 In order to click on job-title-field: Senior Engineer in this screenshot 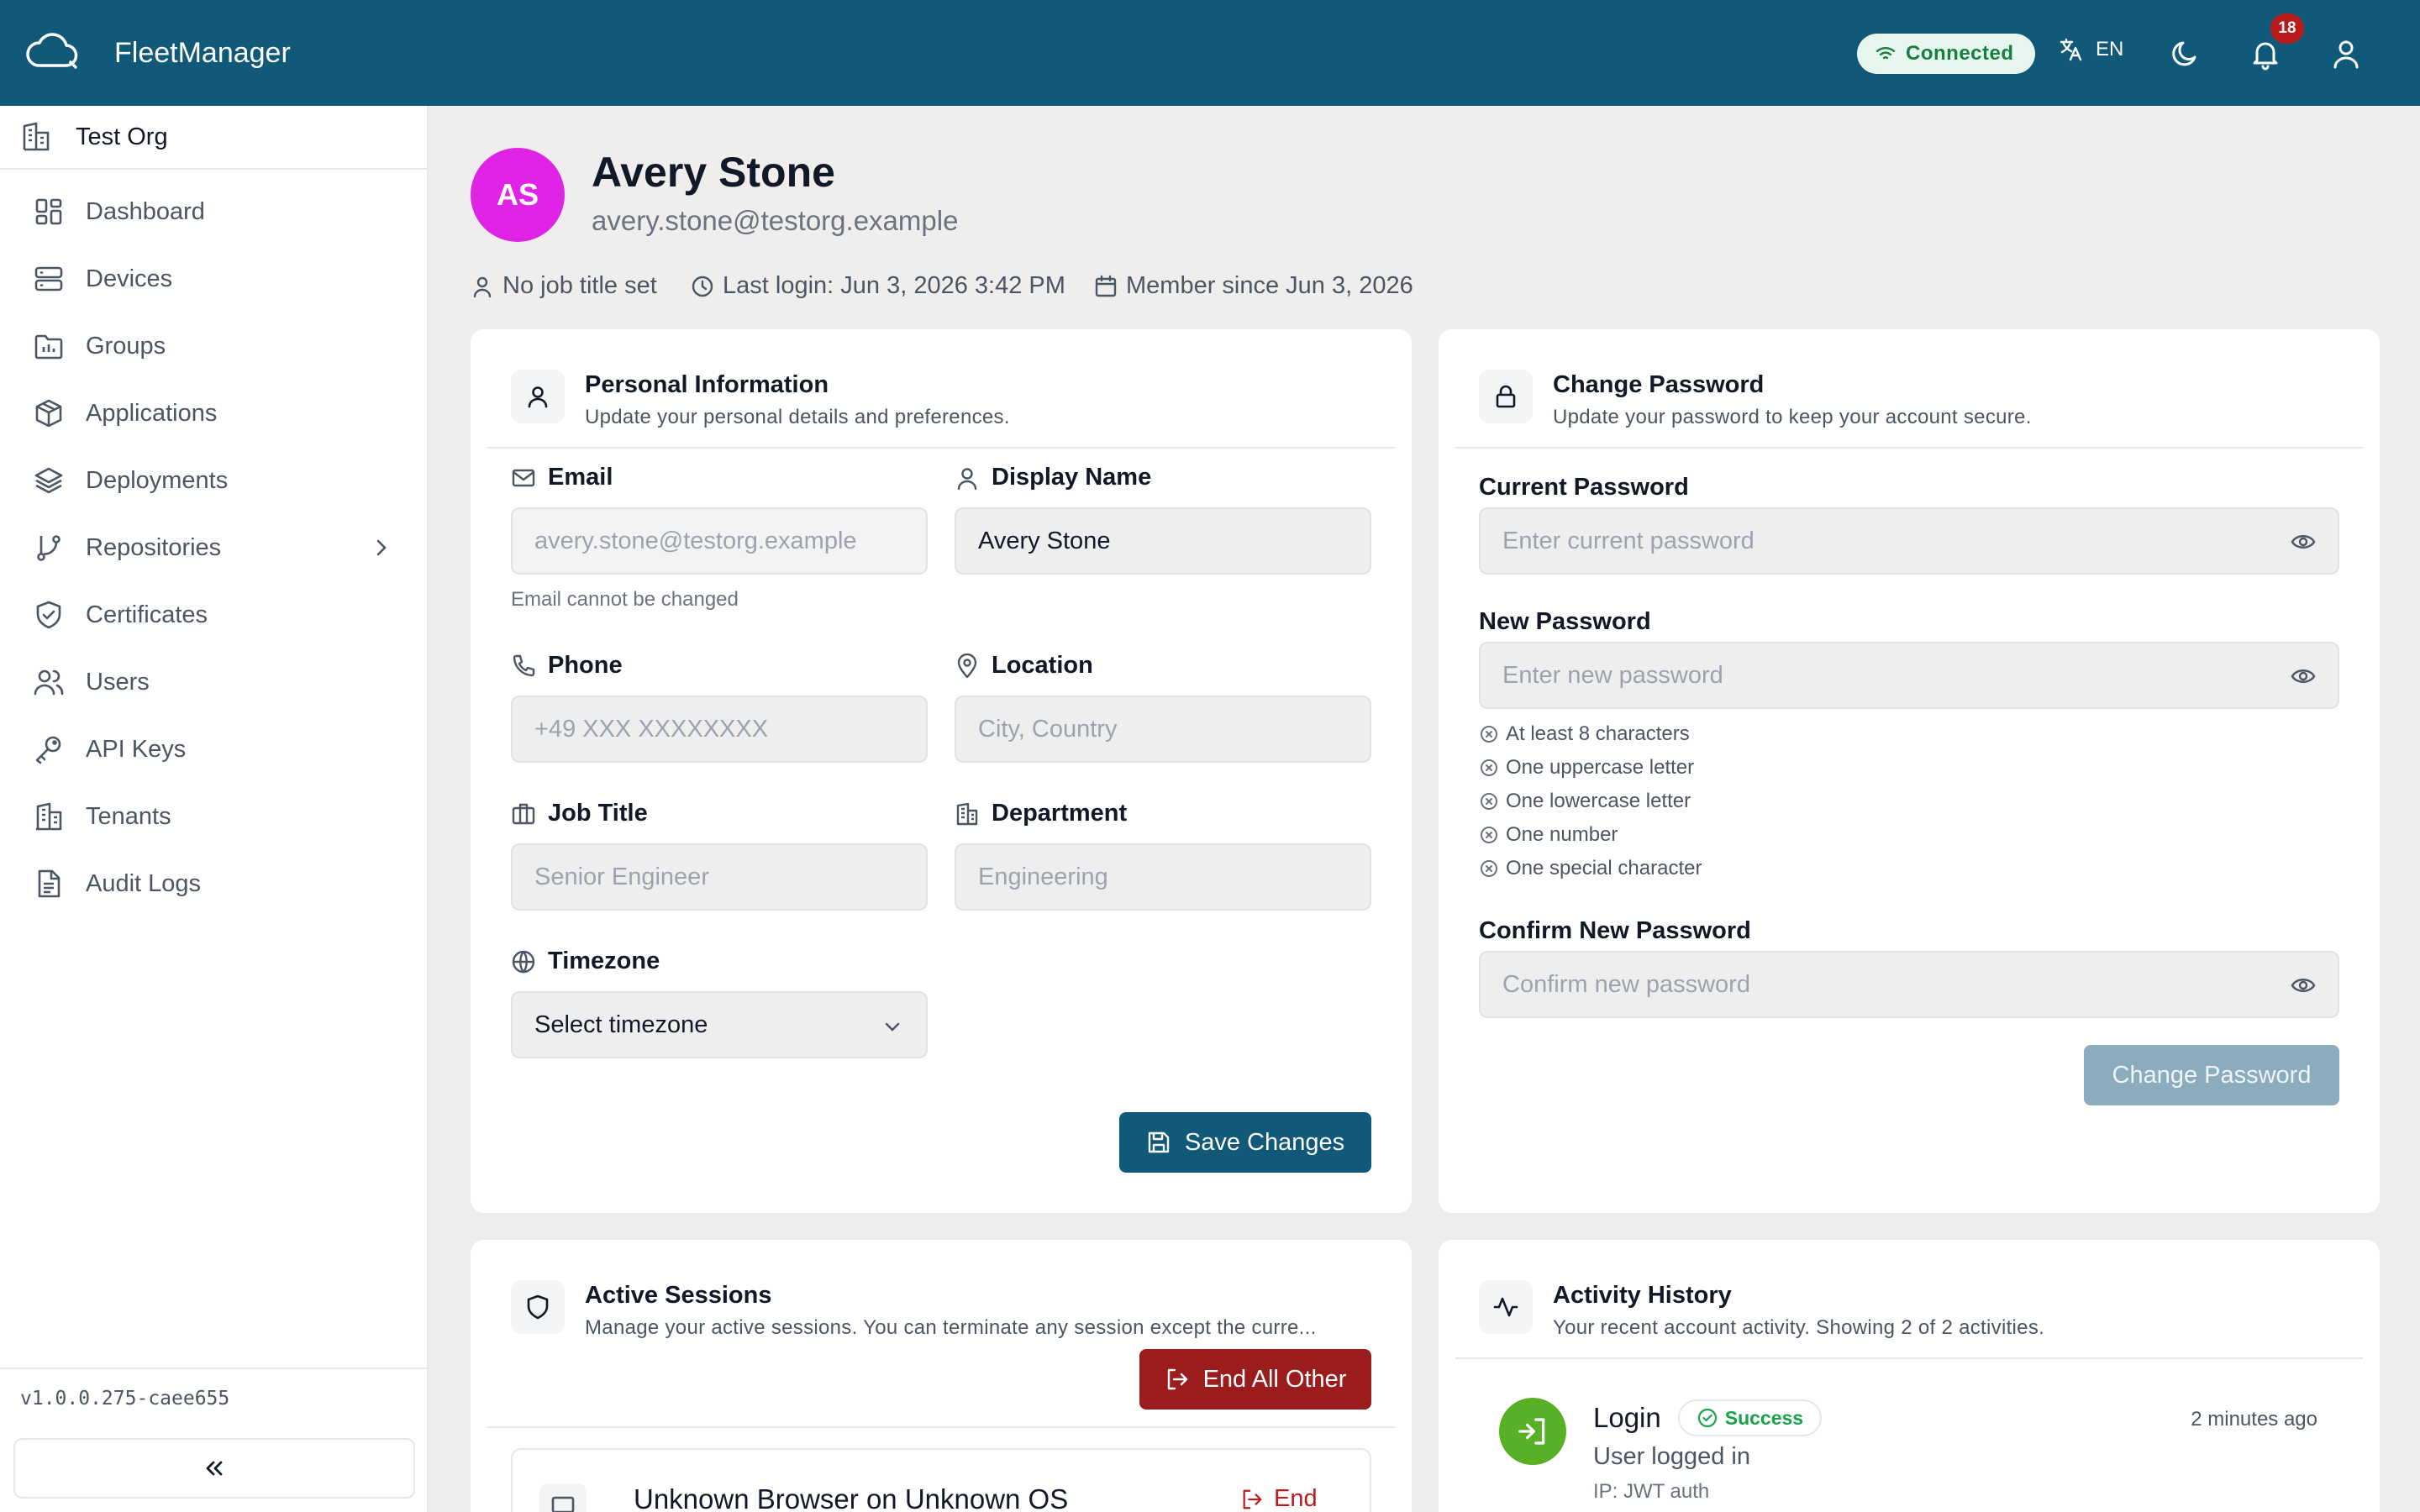, I will do `click(719, 877)`.